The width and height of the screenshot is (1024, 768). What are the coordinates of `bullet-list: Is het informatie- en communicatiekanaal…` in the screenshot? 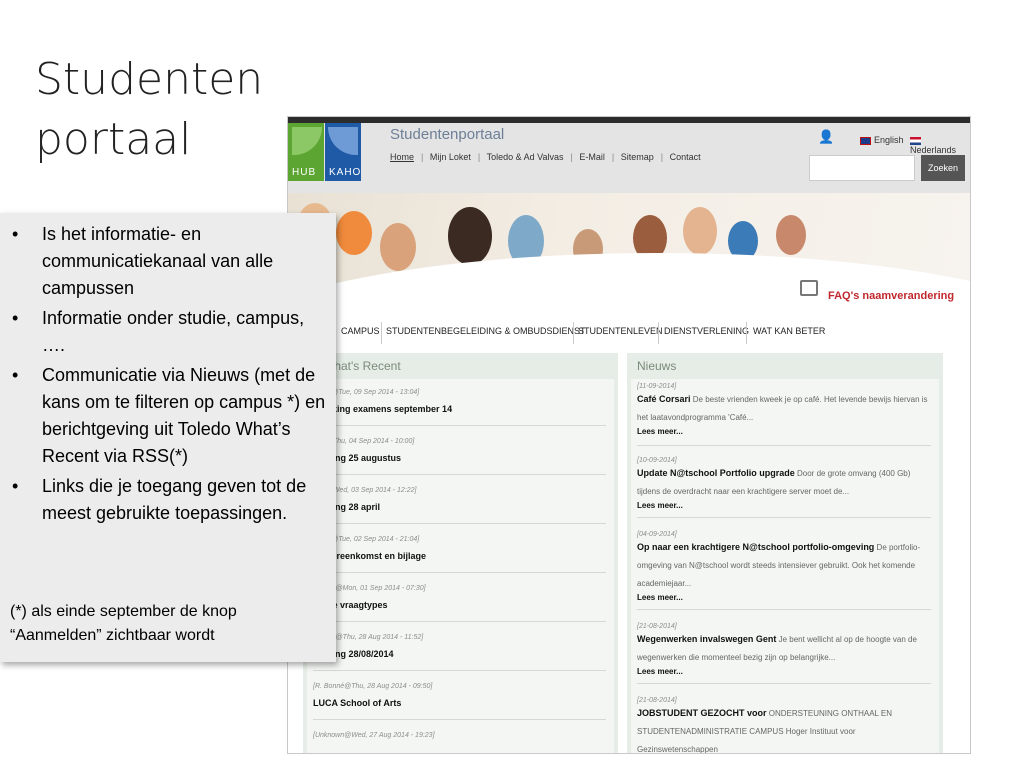 It's located at (168, 370).